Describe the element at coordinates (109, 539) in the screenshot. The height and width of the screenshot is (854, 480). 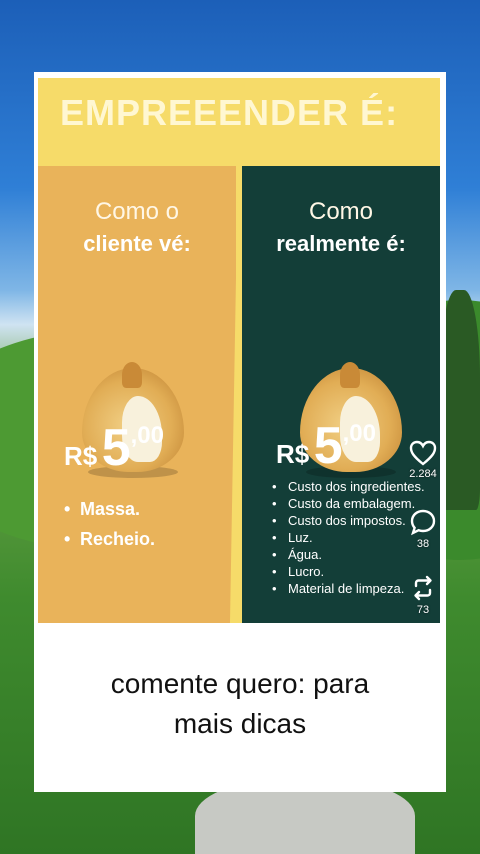
I see `list-item: Recheio.` at that location.